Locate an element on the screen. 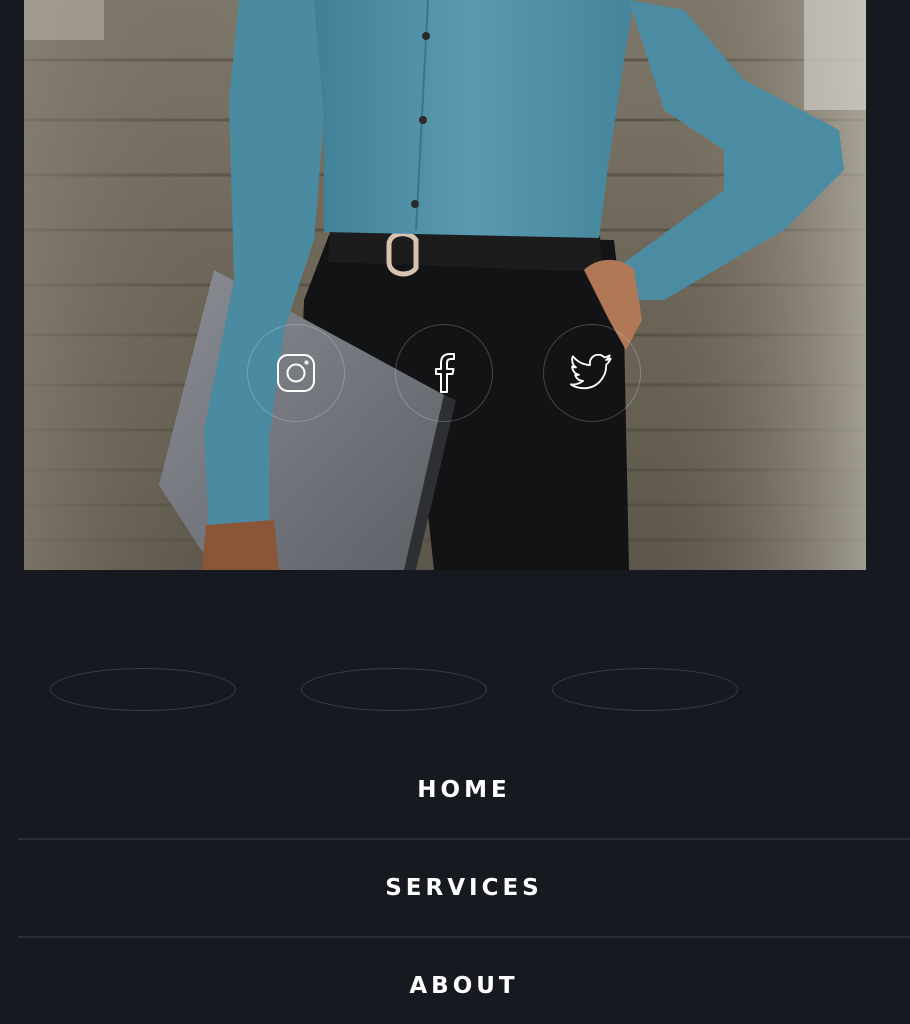  twitter-icon is located at coordinates (591, 372).